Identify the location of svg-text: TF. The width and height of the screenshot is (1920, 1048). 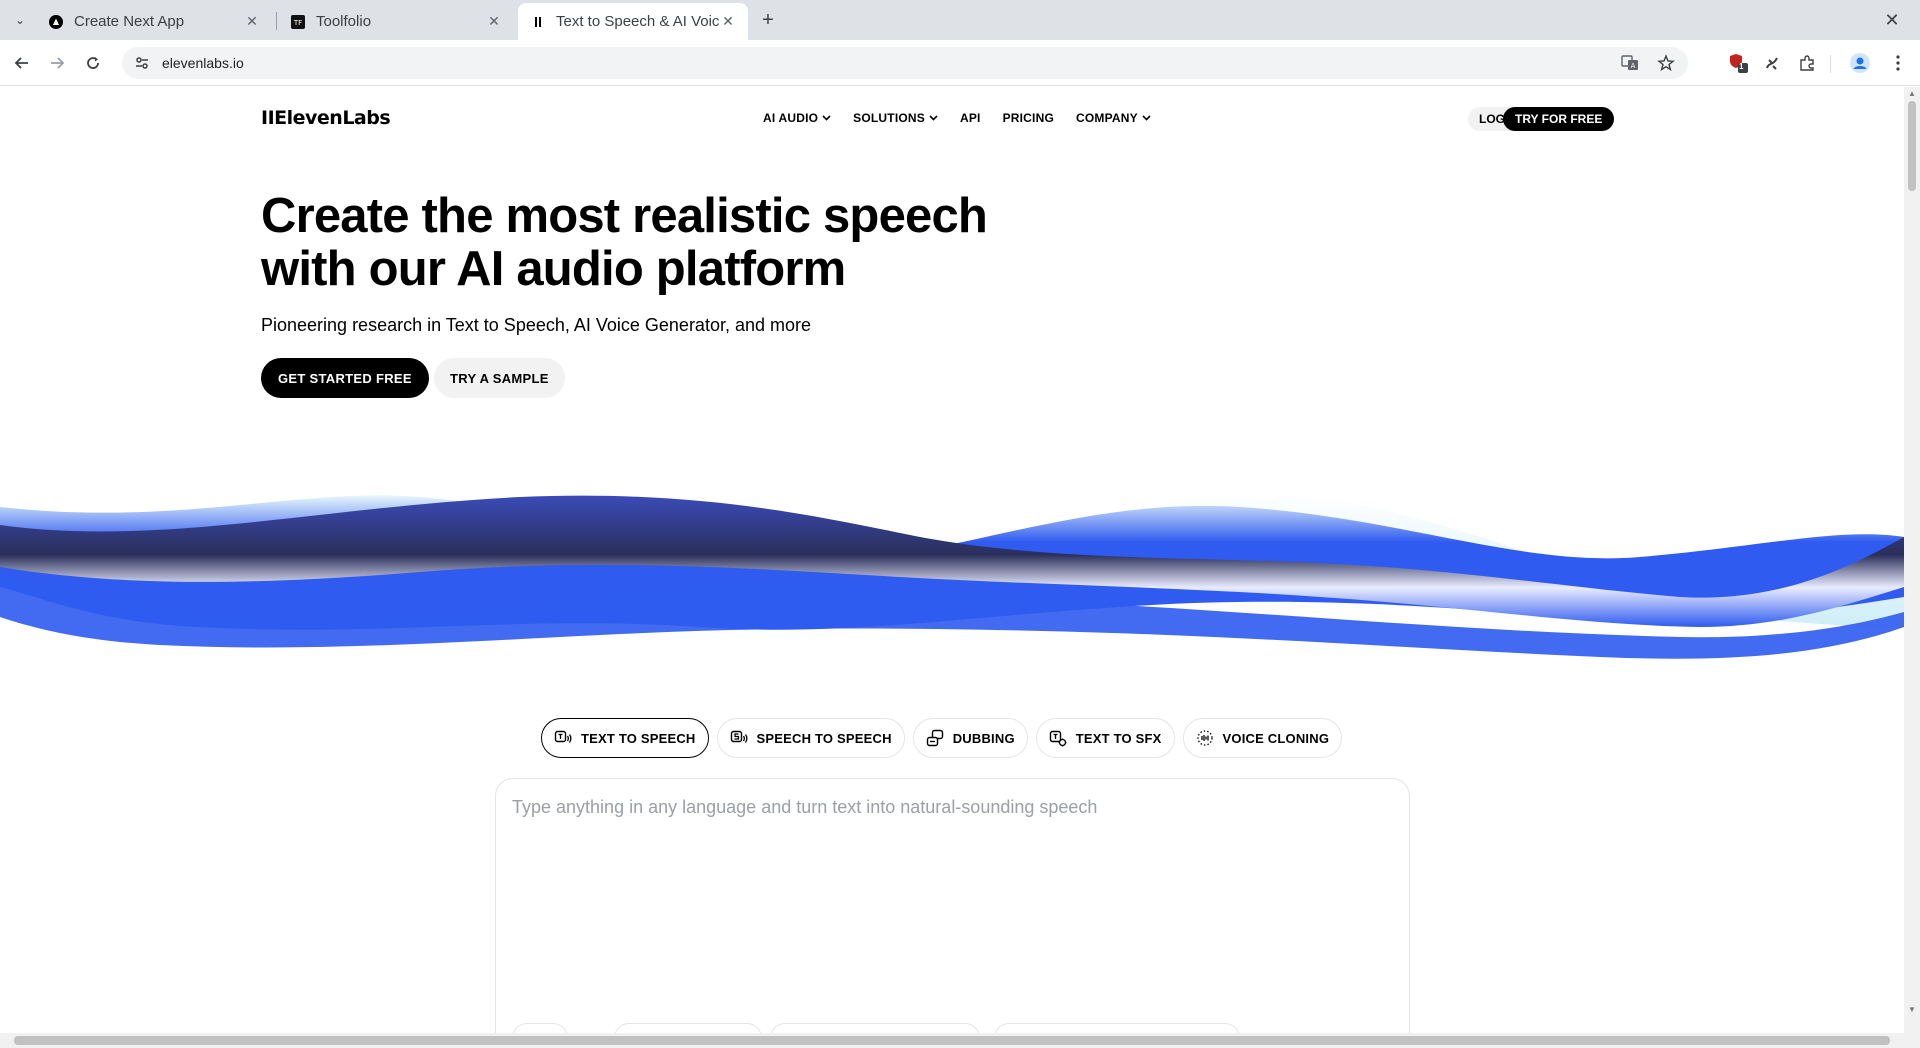
(297, 23).